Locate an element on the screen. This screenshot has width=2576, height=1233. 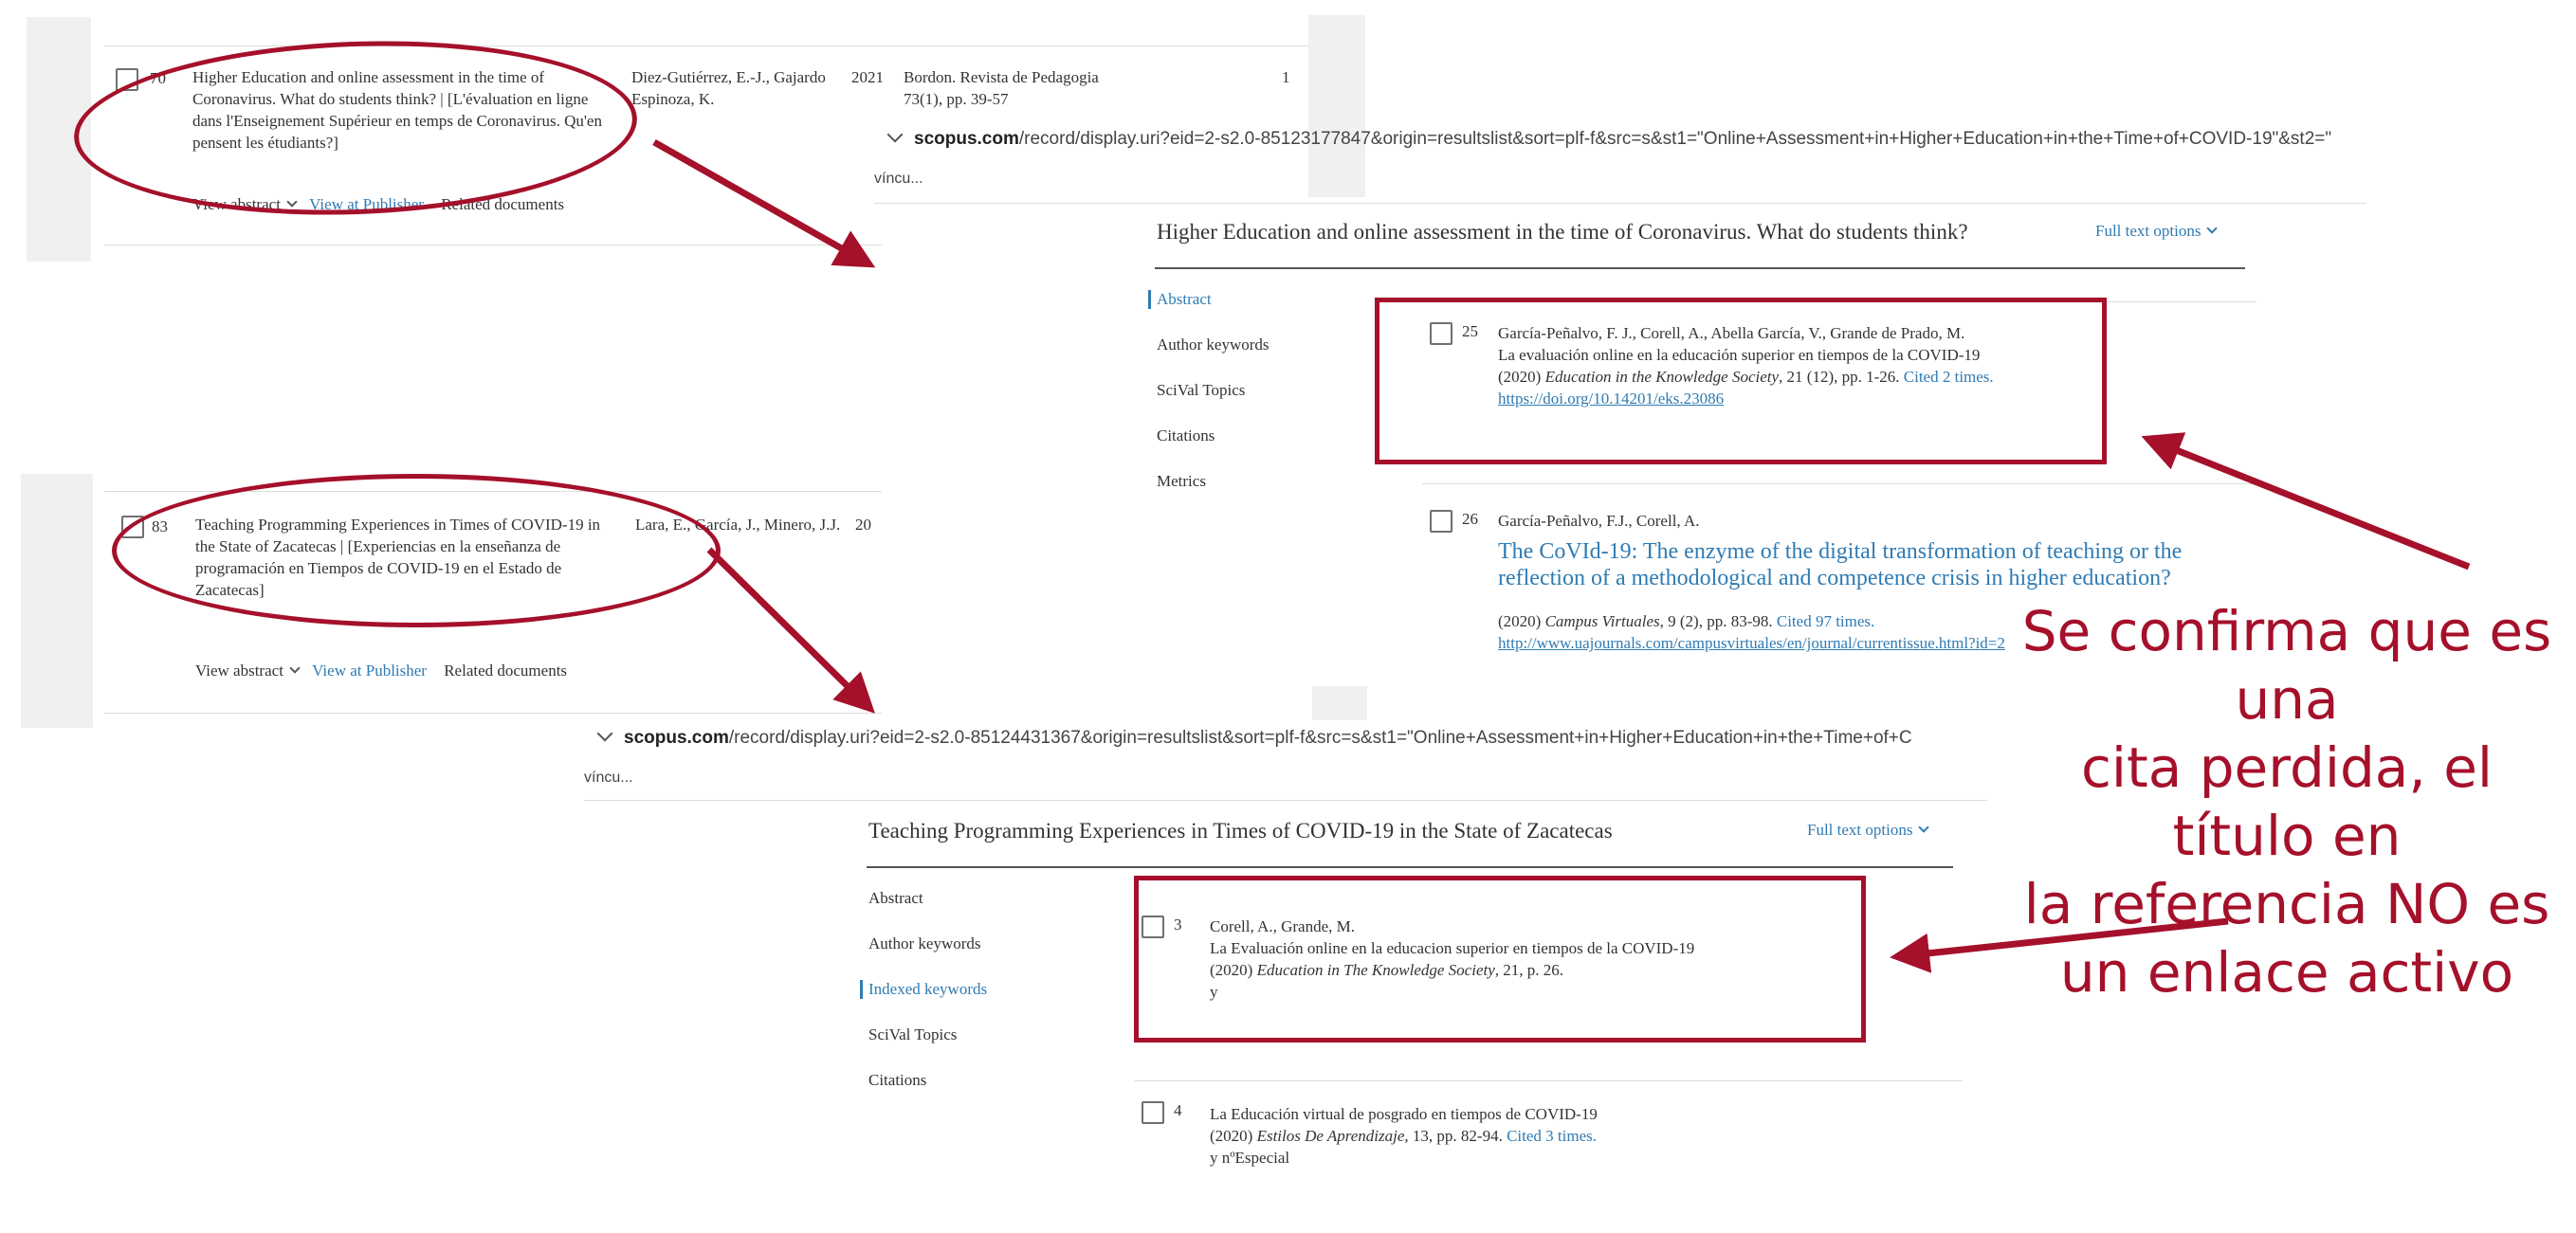
record1-nav-scival-topics: SciVal Topics is located at coordinates (1201, 390).